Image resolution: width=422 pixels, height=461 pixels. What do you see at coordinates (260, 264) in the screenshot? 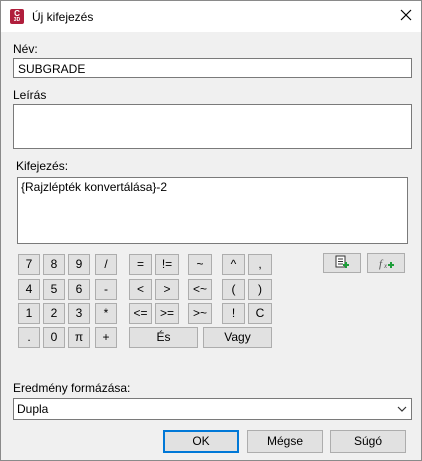
I see `key-comma: ,` at bounding box center [260, 264].